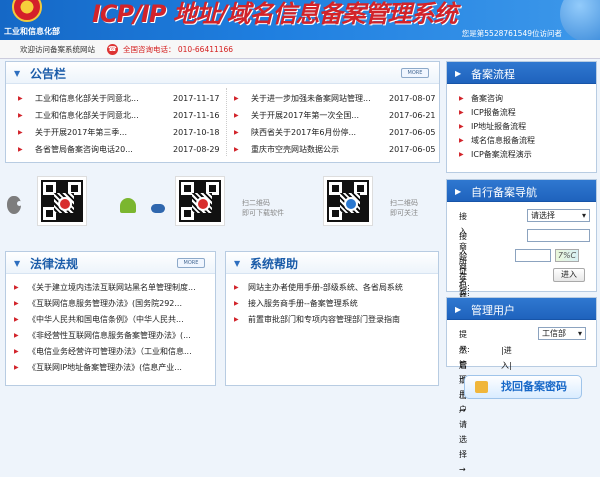  What do you see at coordinates (415, 73) in the screenshot?
I see `more-button: MORE` at bounding box center [415, 73].